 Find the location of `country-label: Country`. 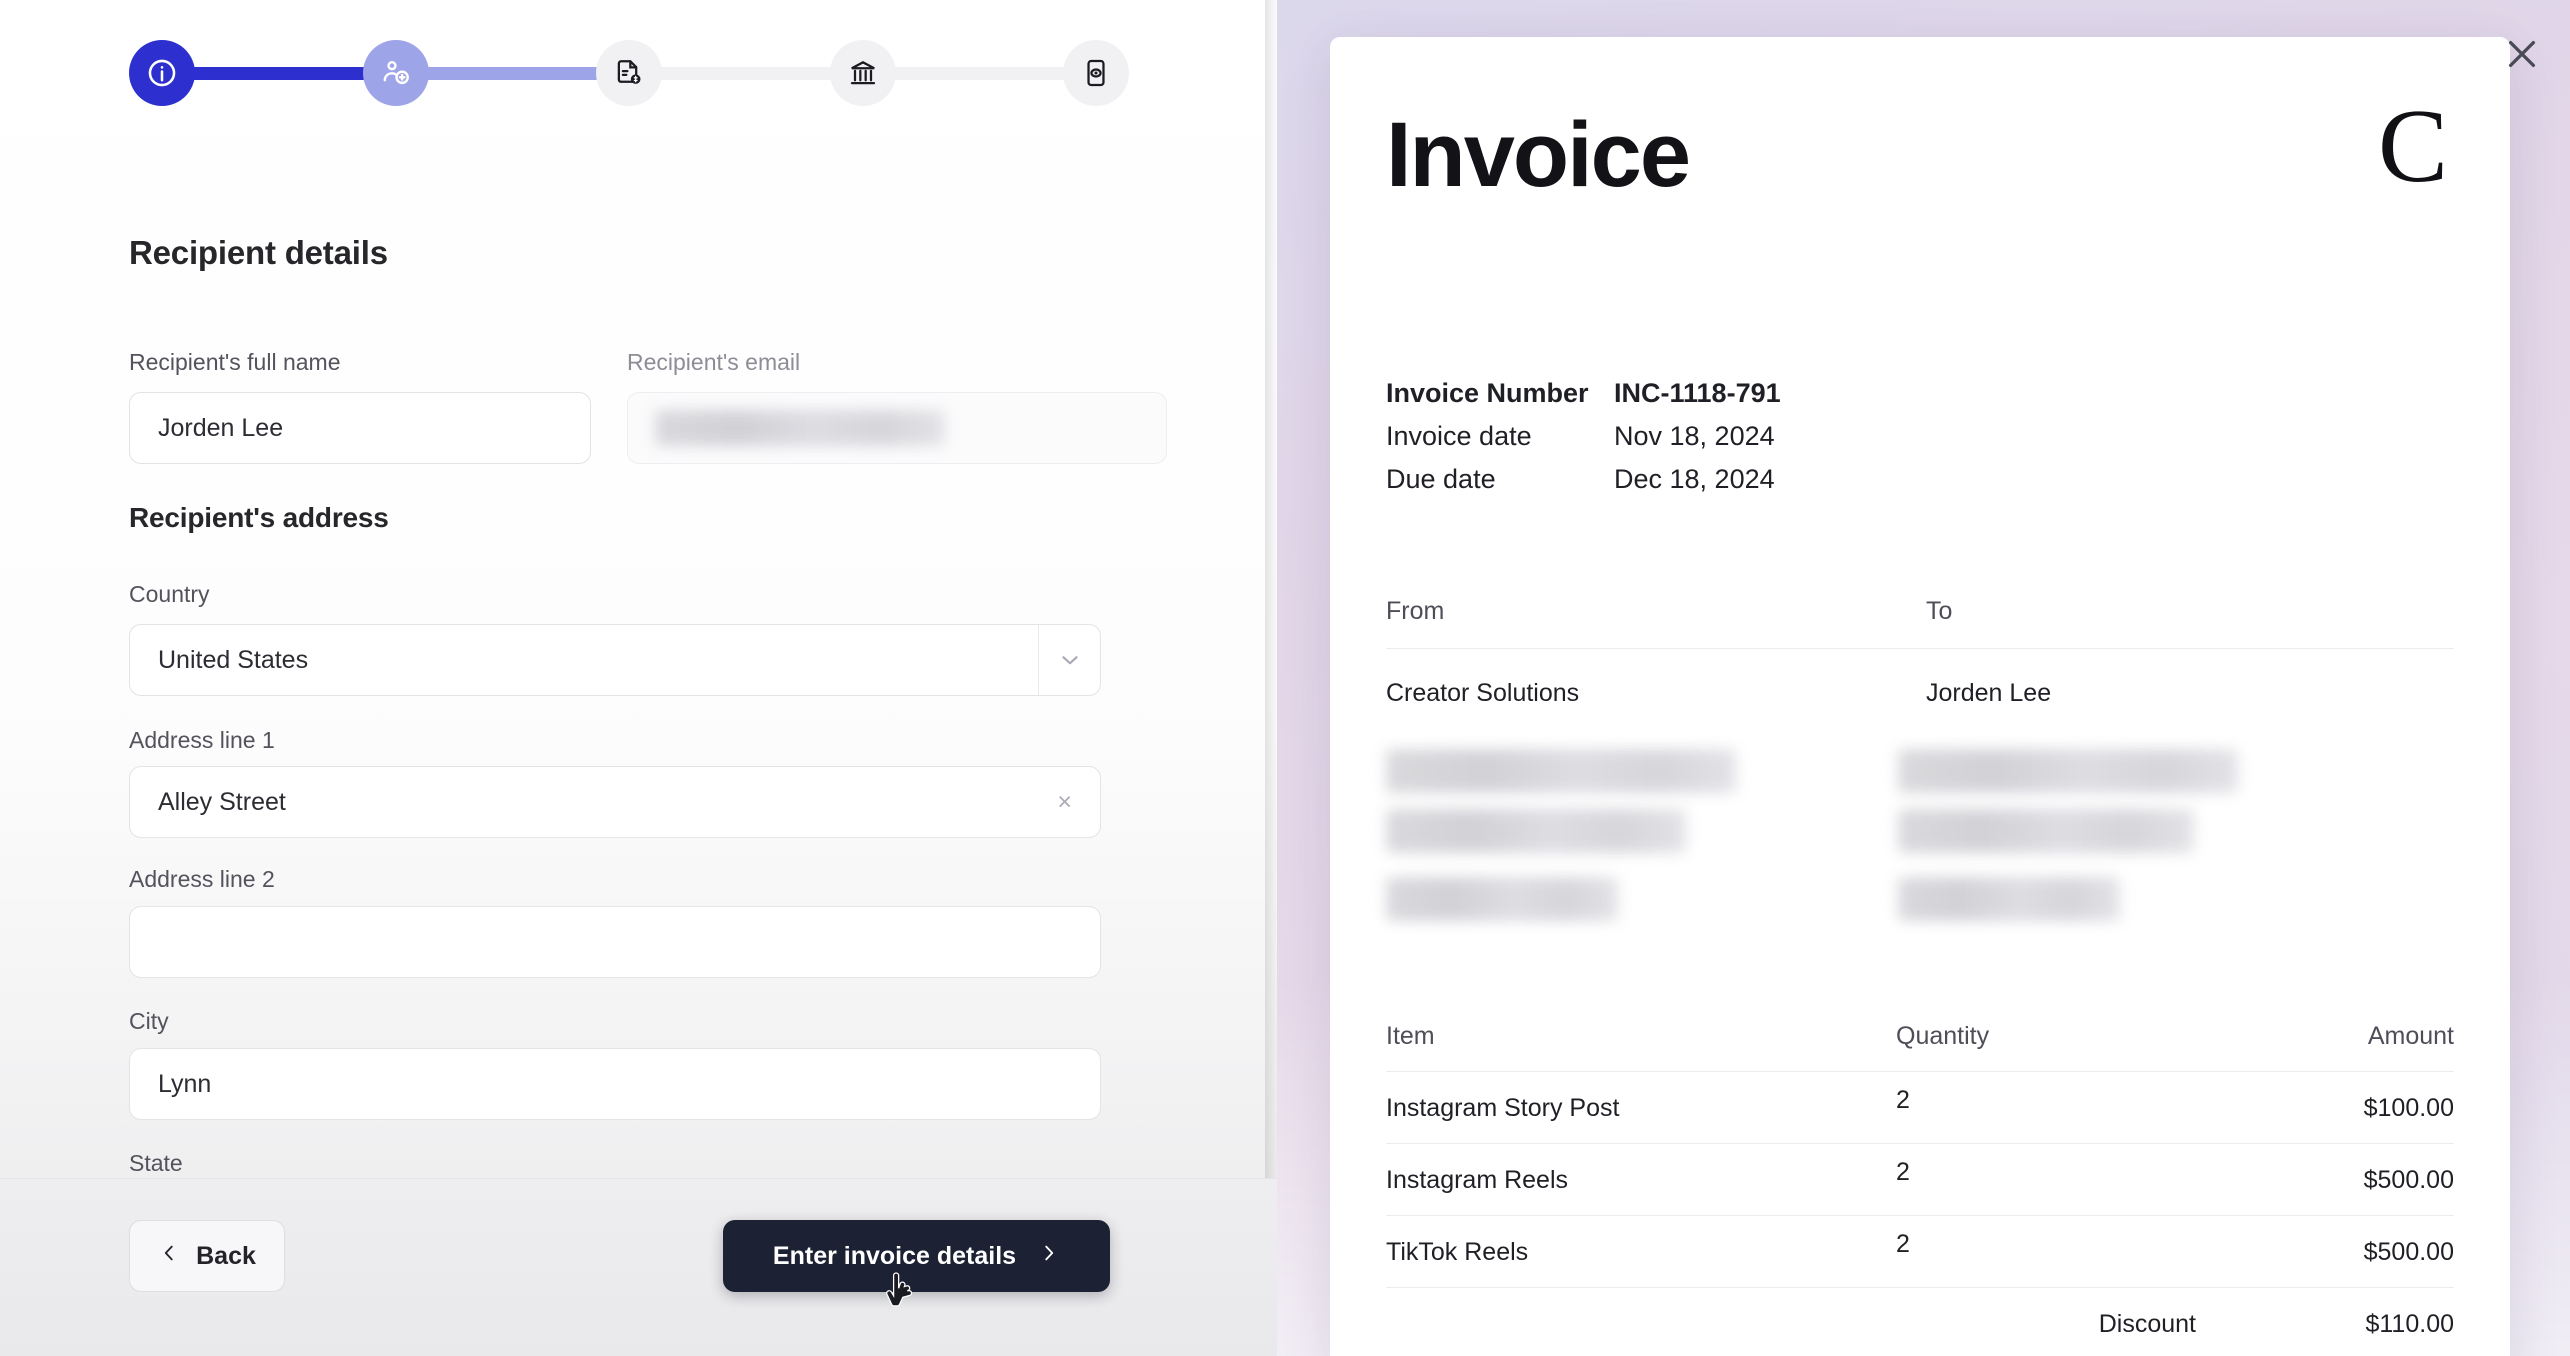

country-label: Country is located at coordinates (169, 594).